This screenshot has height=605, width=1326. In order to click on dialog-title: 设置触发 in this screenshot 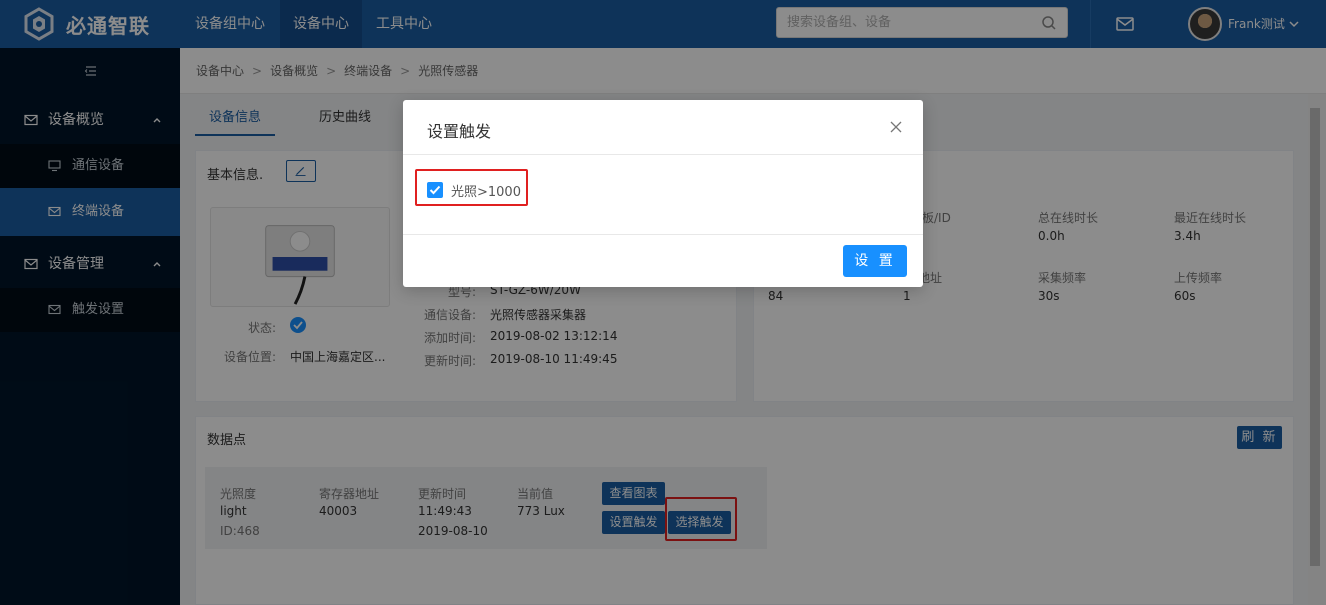, I will do `click(459, 131)`.